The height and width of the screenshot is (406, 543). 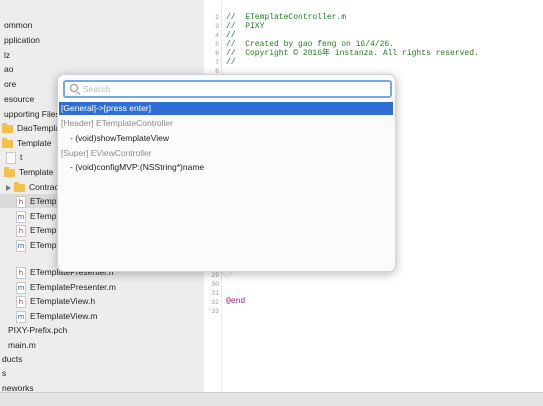 I want to click on nav-item-prefix-pch: PIXY-Prefix.pch, so click(x=37, y=330).